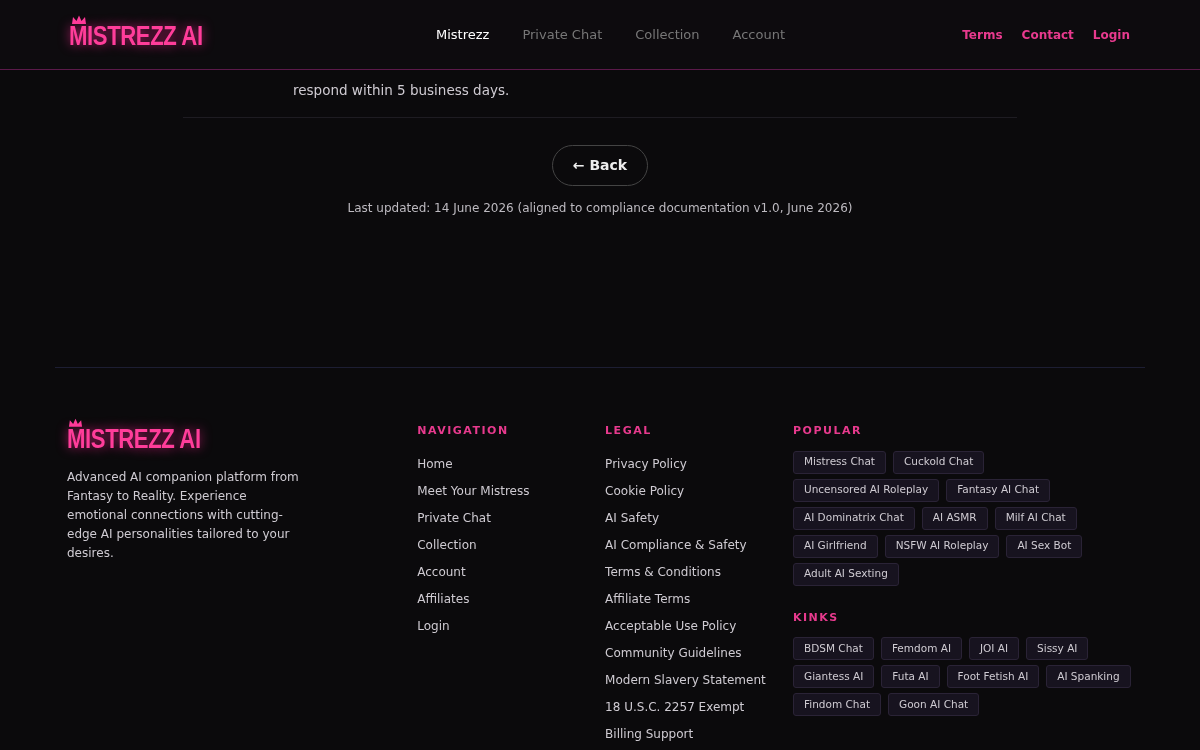 The image size is (1200, 750). What do you see at coordinates (600, 208) in the screenshot?
I see `last-updated-text: Last updated: 14 June 2026 (aligned to compliance documentation v1.0, June 2026)` at bounding box center [600, 208].